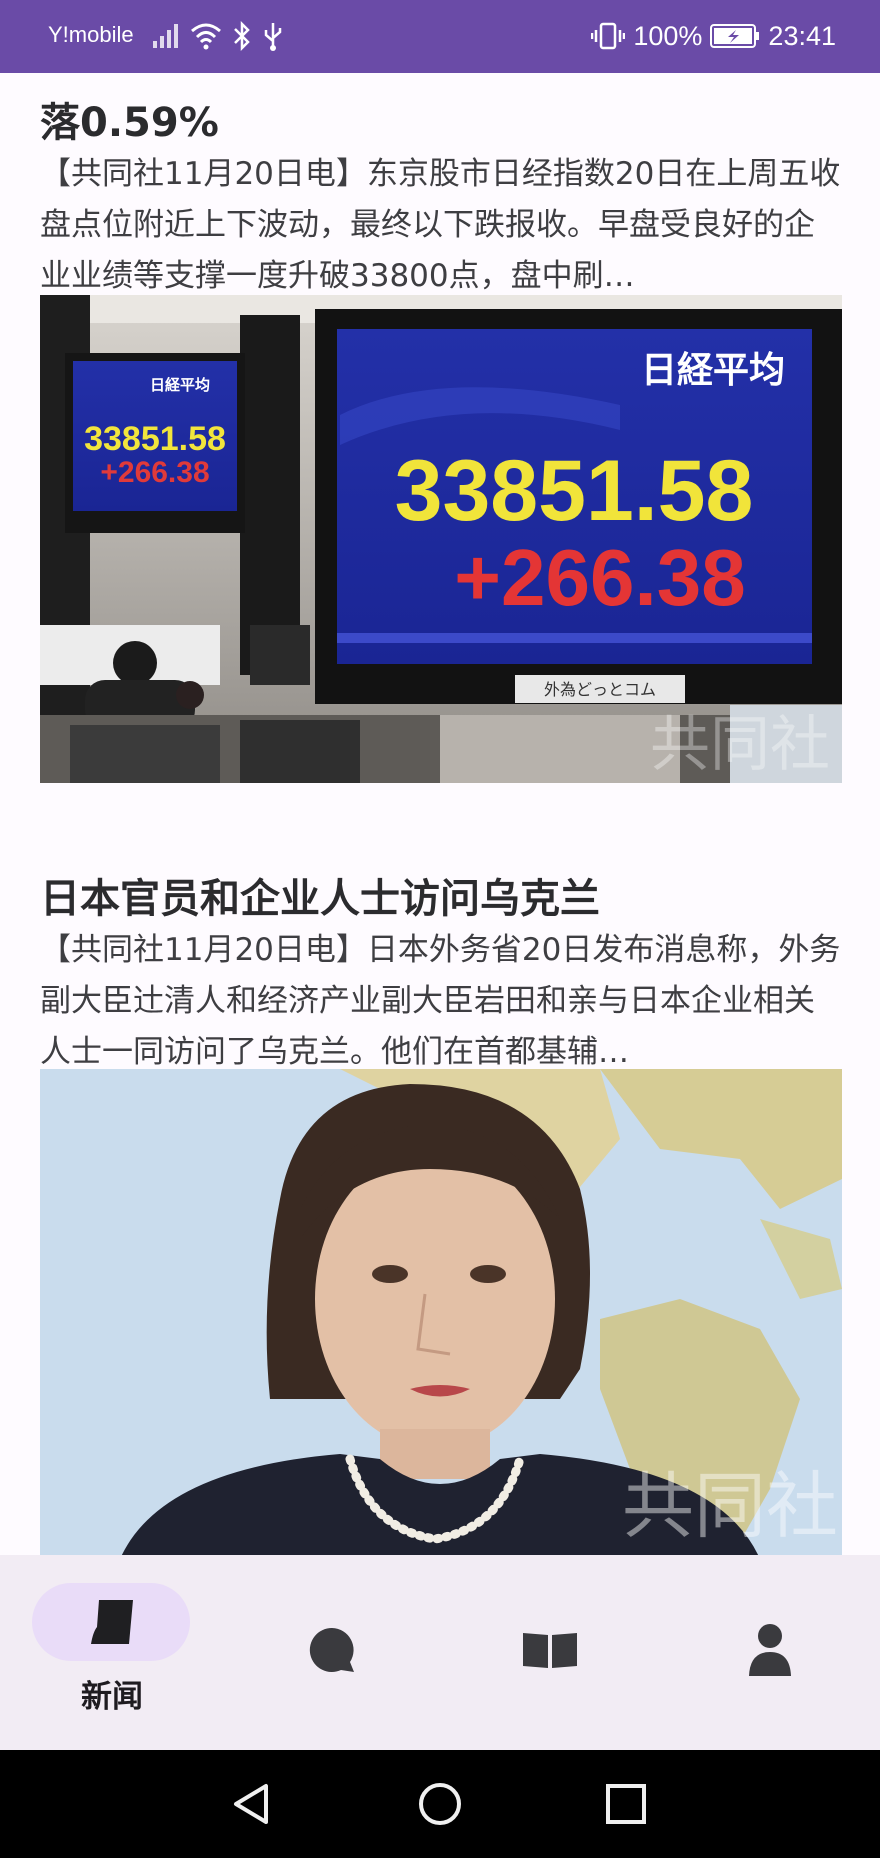 This screenshot has width=880, height=1858. I want to click on book-icon, so click(550, 1650).